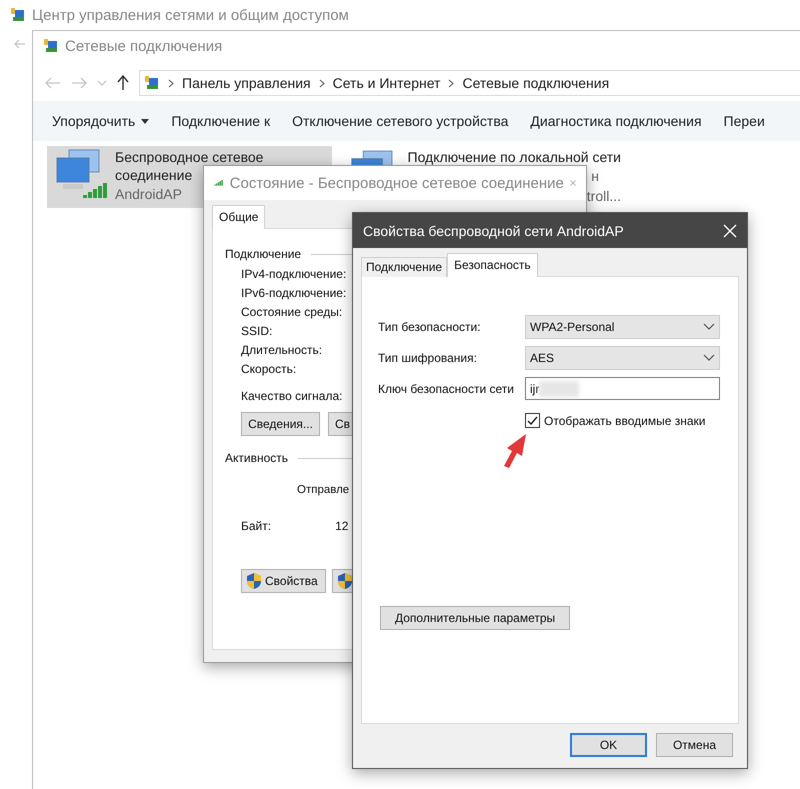 This screenshot has width=800, height=789. I want to click on connection-detail: AndroidAP, so click(148, 194).